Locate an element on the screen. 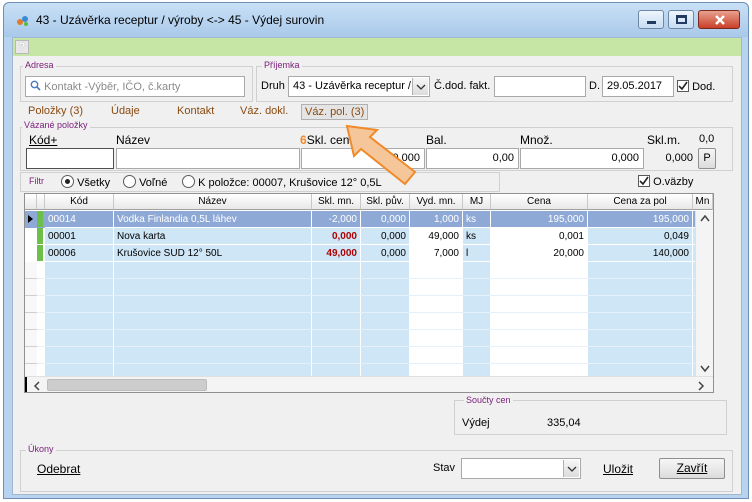 The width and height of the screenshot is (752, 502). ovazby-check-icon is located at coordinates (644, 181).